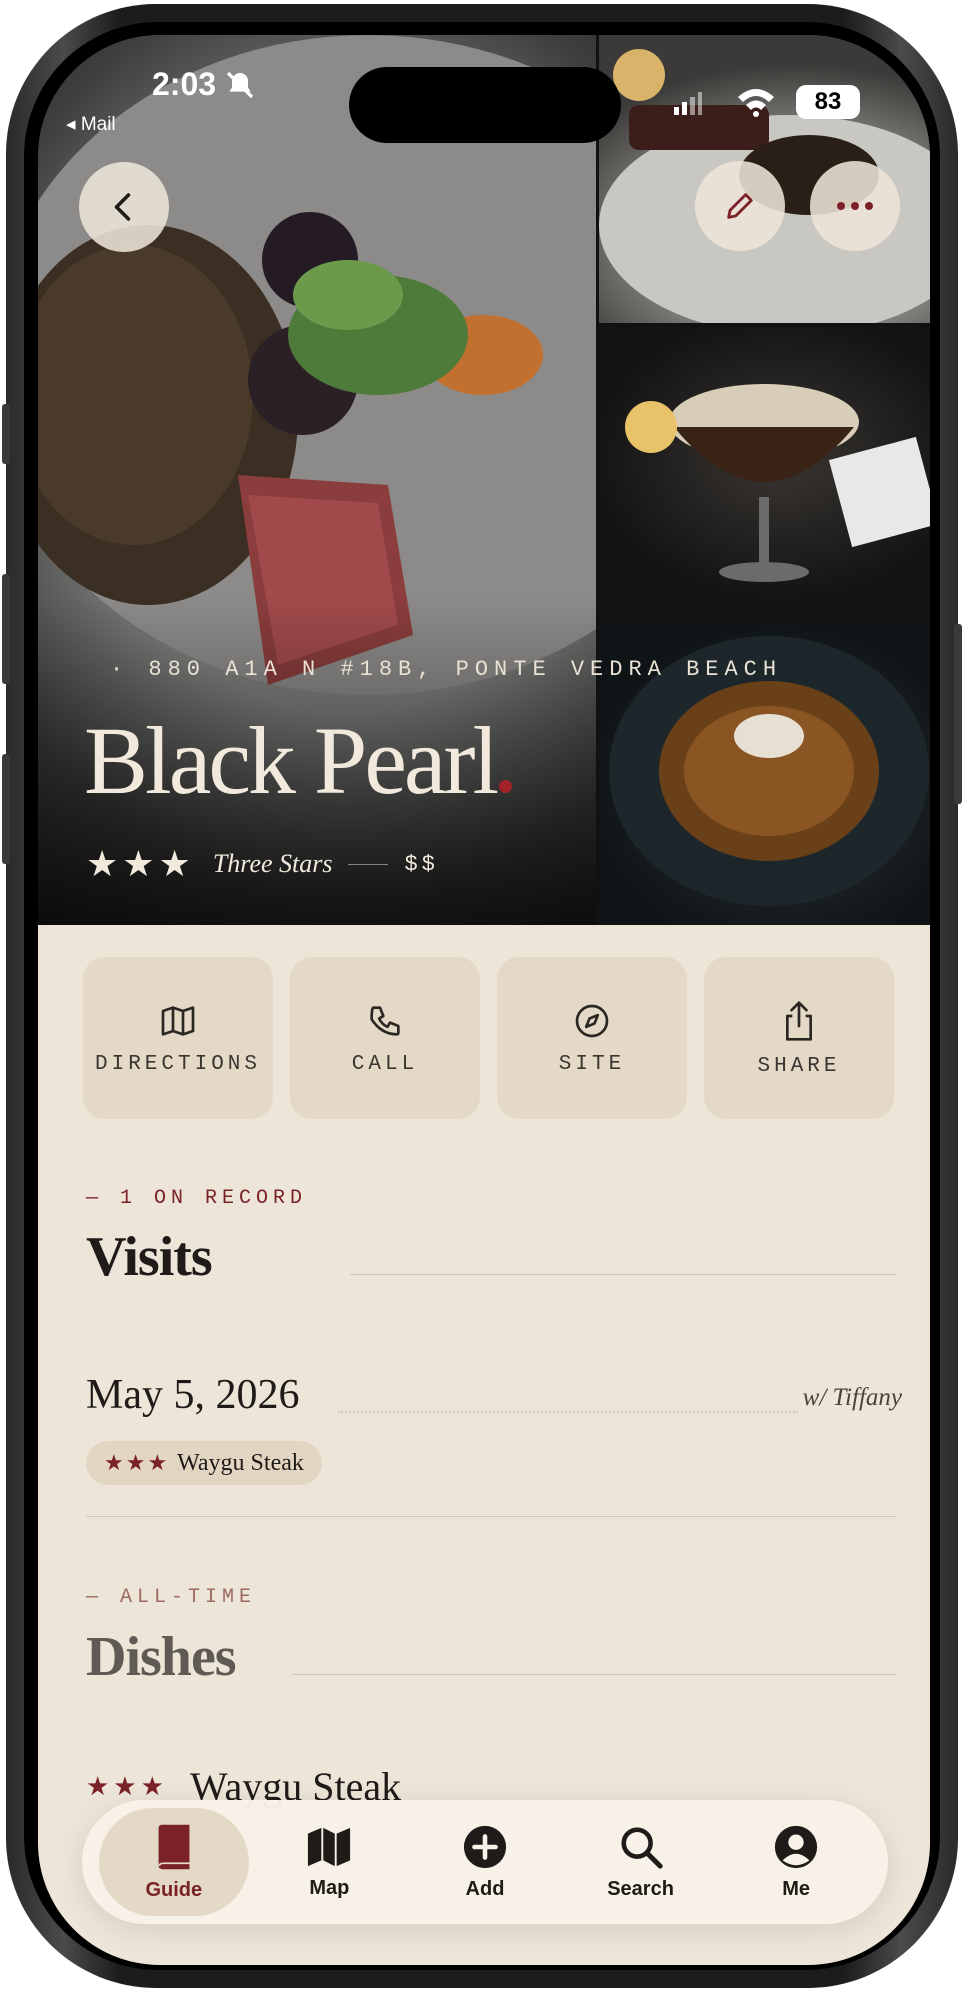 The height and width of the screenshot is (1992, 964). What do you see at coordinates (958, 714) in the screenshot?
I see `power-button` at bounding box center [958, 714].